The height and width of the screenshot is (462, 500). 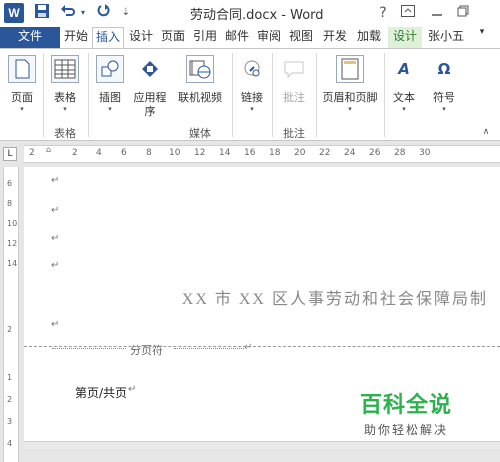 What do you see at coordinates (334, 299) in the screenshot?
I see `header-text: XX 市 XX 区人事劳动和社会保障局制` at bounding box center [334, 299].